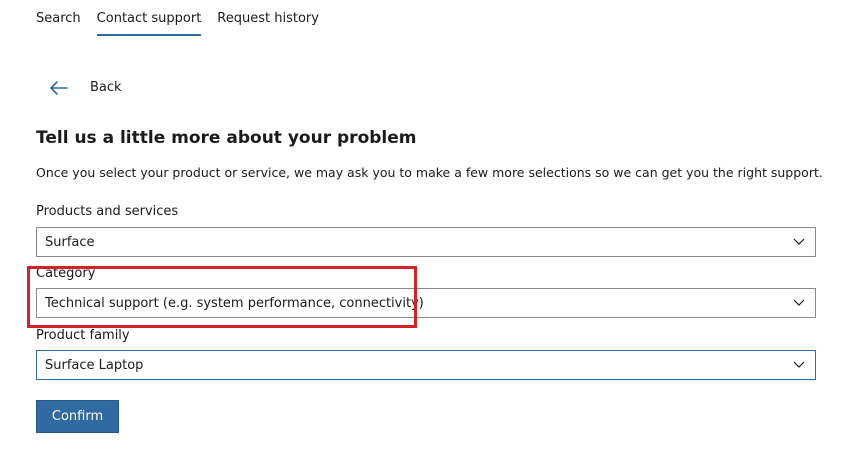 The height and width of the screenshot is (457, 855). Describe the element at coordinates (58, 23) in the screenshot. I see `tab-search: Search` at that location.